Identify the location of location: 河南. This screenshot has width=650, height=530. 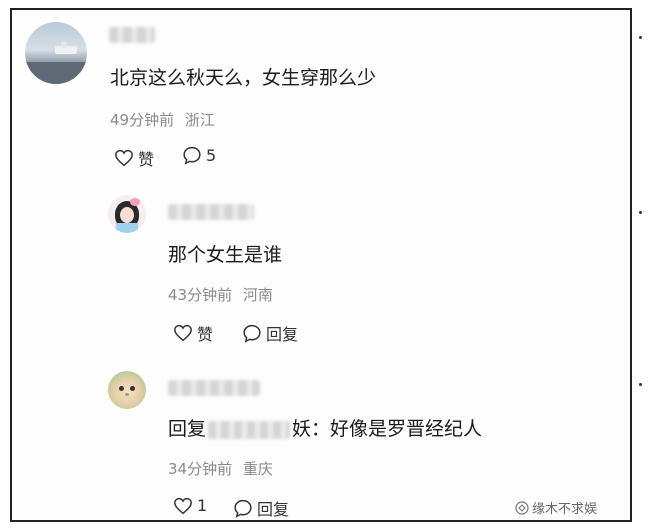
(257, 295).